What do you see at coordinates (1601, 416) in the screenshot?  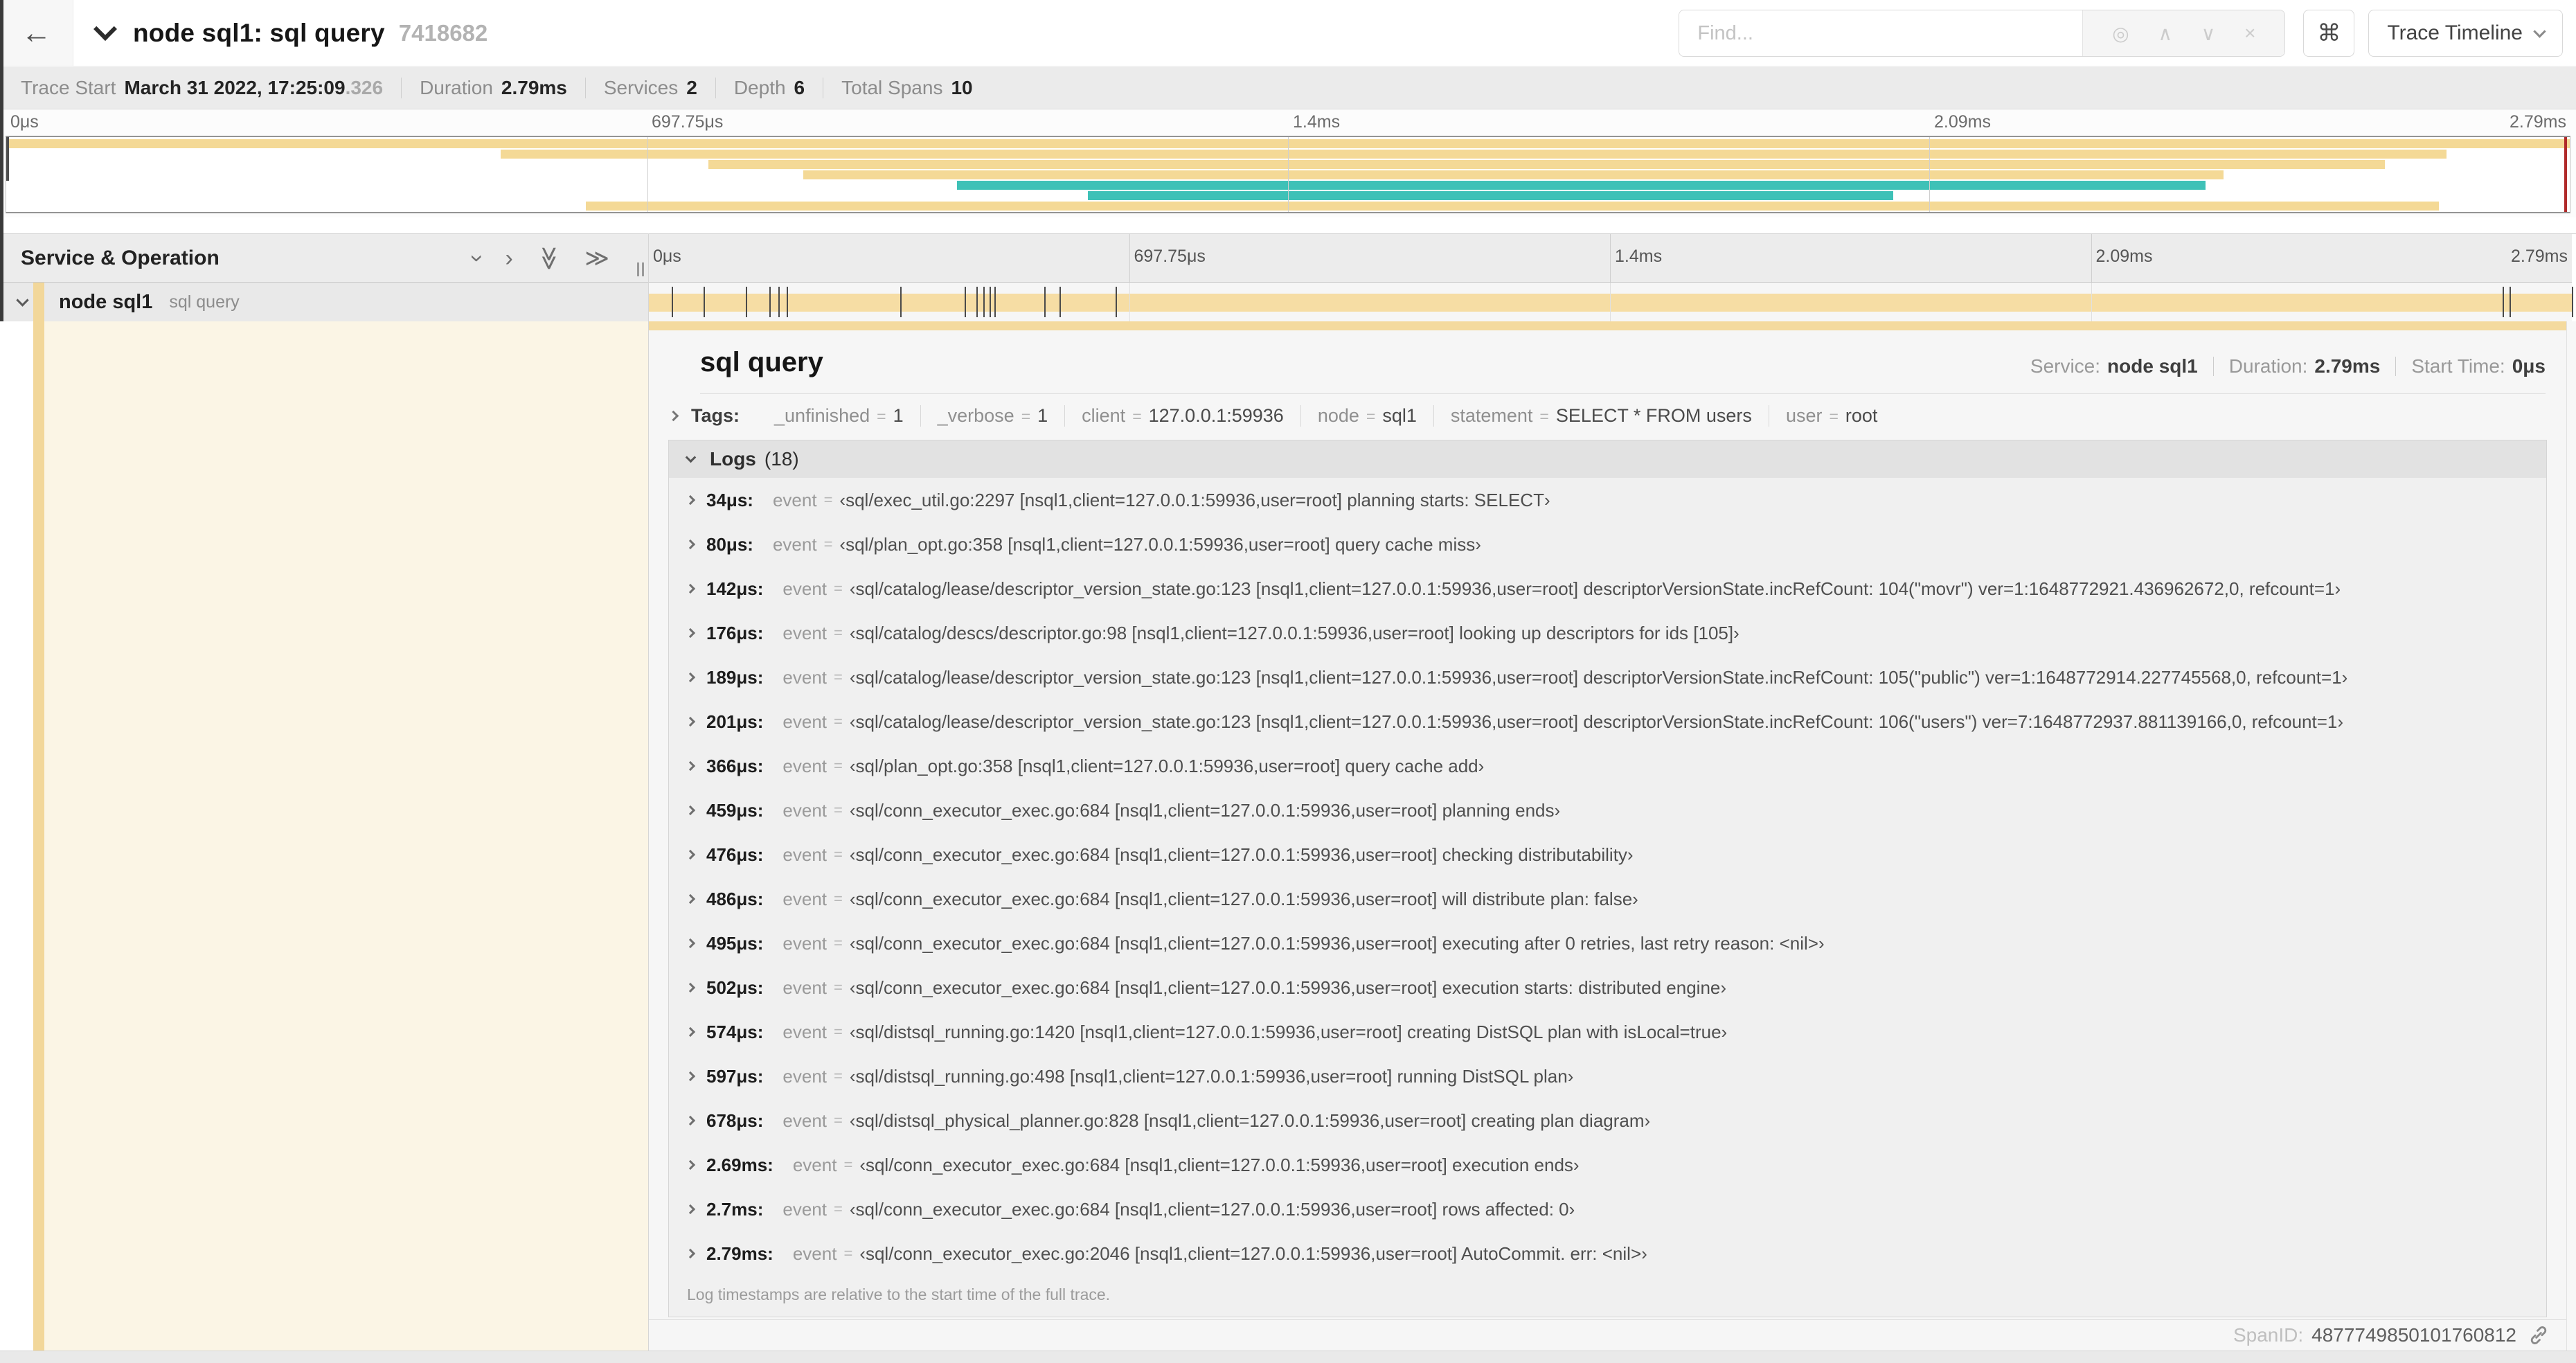 I see `tag-item: statement = SELECT * FROM users` at bounding box center [1601, 416].